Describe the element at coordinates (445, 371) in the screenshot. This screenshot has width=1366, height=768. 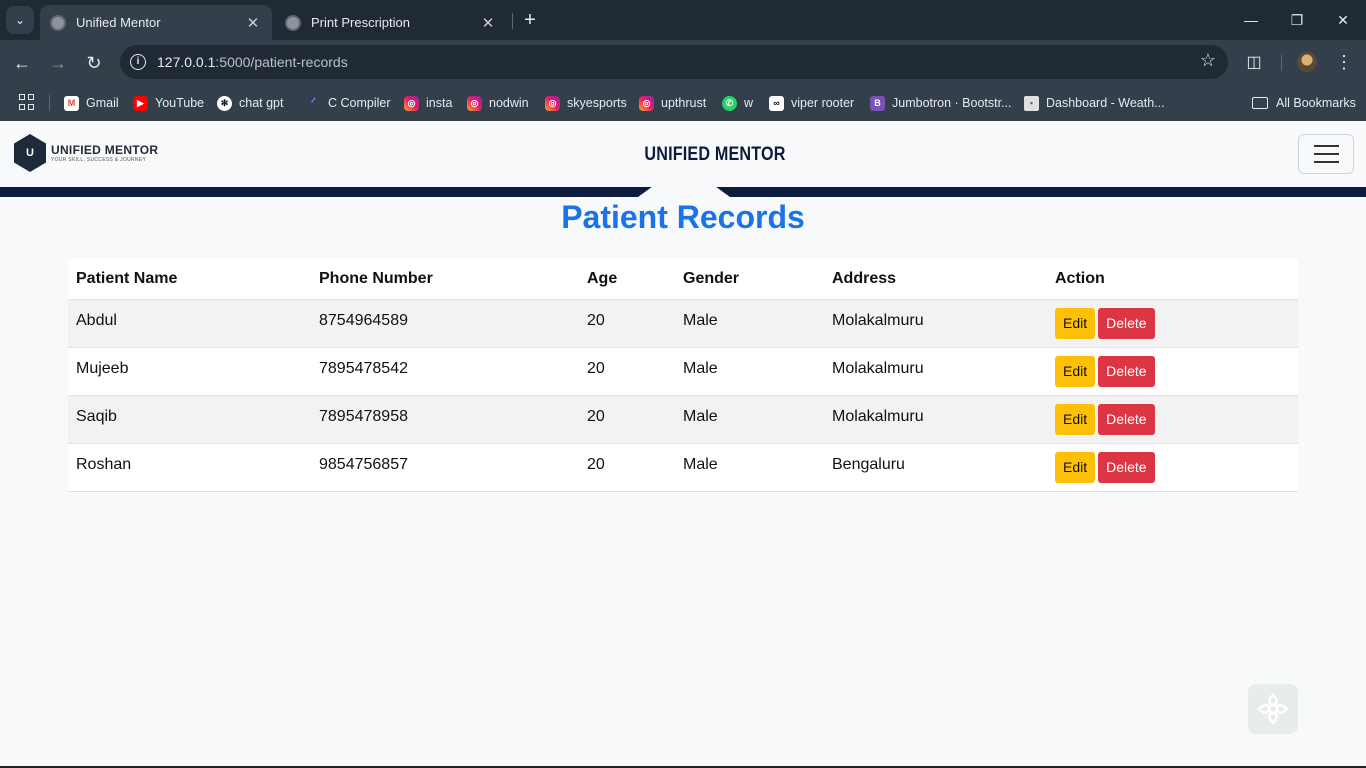
I see `phone-number-cell: 7895478542` at that location.